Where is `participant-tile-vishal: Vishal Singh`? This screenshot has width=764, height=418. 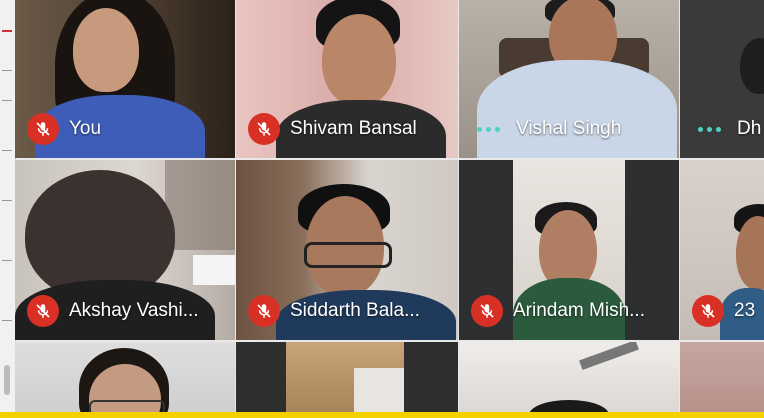
participant-tile-vishal: Vishal Singh is located at coordinates (569, 79).